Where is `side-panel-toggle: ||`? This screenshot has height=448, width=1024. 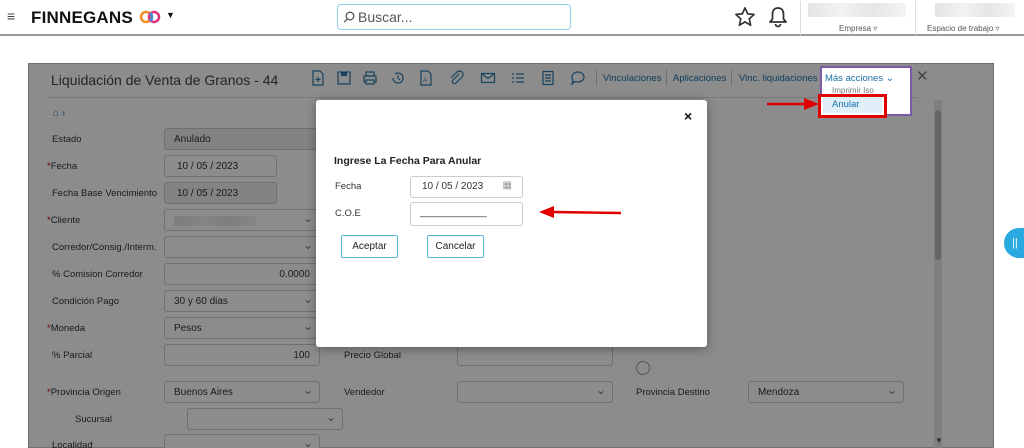
side-panel-toggle: || is located at coordinates (1014, 243).